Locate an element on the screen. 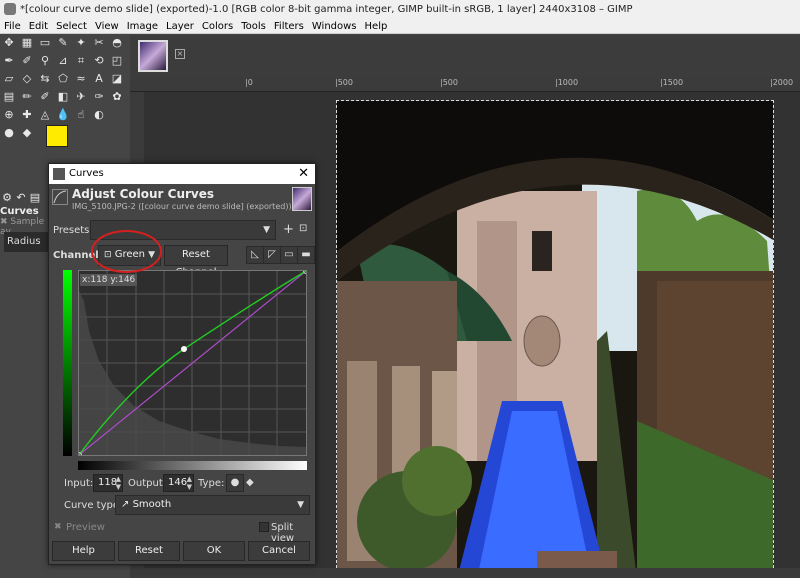 The image size is (800, 578). diamond-icon: ◆ is located at coordinates (27, 133).